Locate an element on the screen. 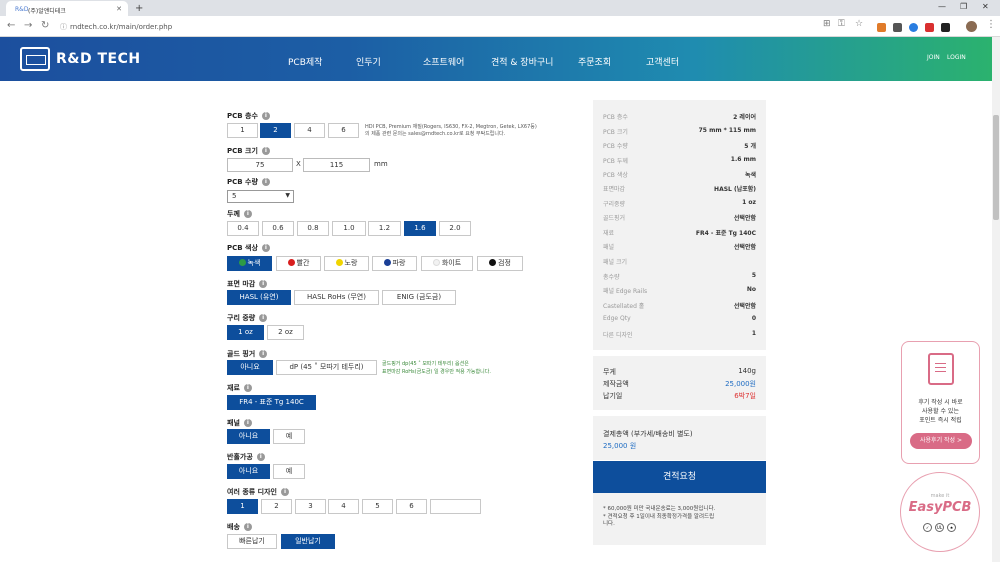 This screenshot has width=1000, height=562. chevron-down-icon: ▼ is located at coordinates (287, 195).